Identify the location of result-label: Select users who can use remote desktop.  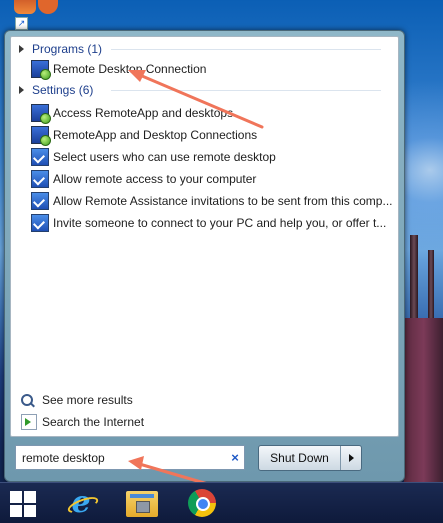
(164, 157).